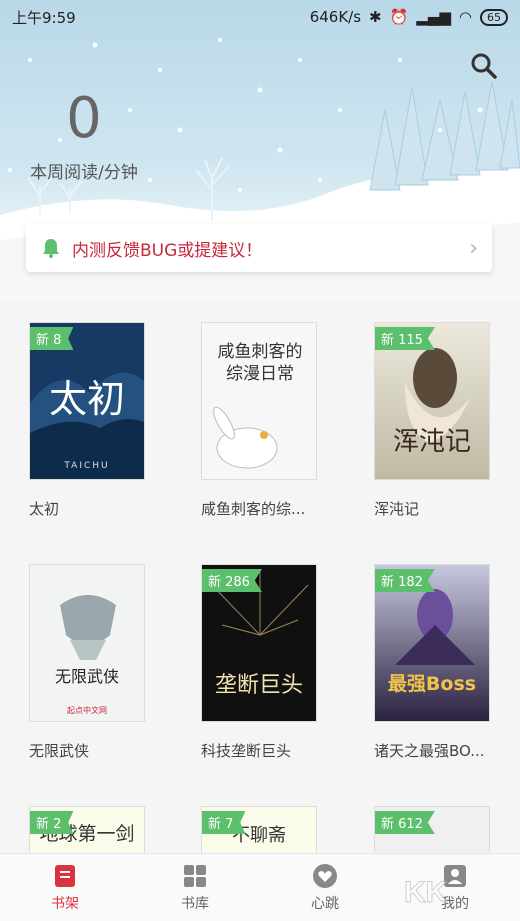 The width and height of the screenshot is (520, 921). I want to click on cover-title: 太初, so click(86, 399).